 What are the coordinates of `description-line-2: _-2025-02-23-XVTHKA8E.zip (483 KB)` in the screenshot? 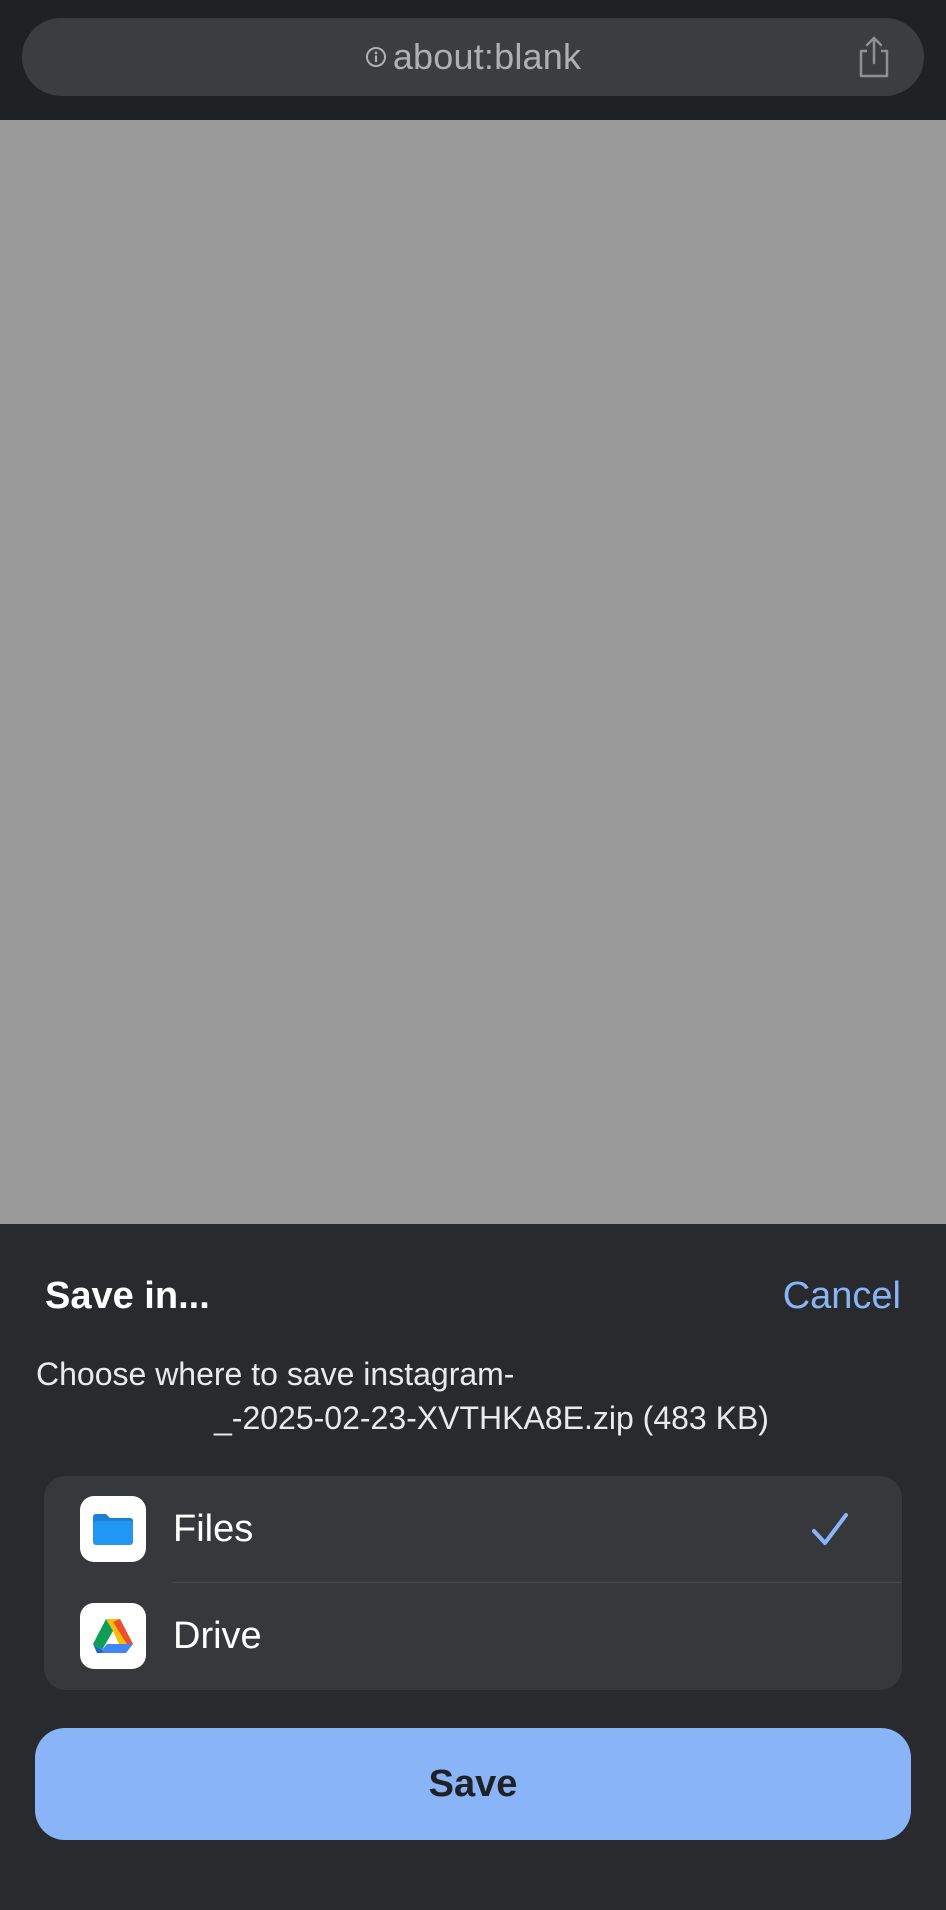 It's located at (491, 1418).